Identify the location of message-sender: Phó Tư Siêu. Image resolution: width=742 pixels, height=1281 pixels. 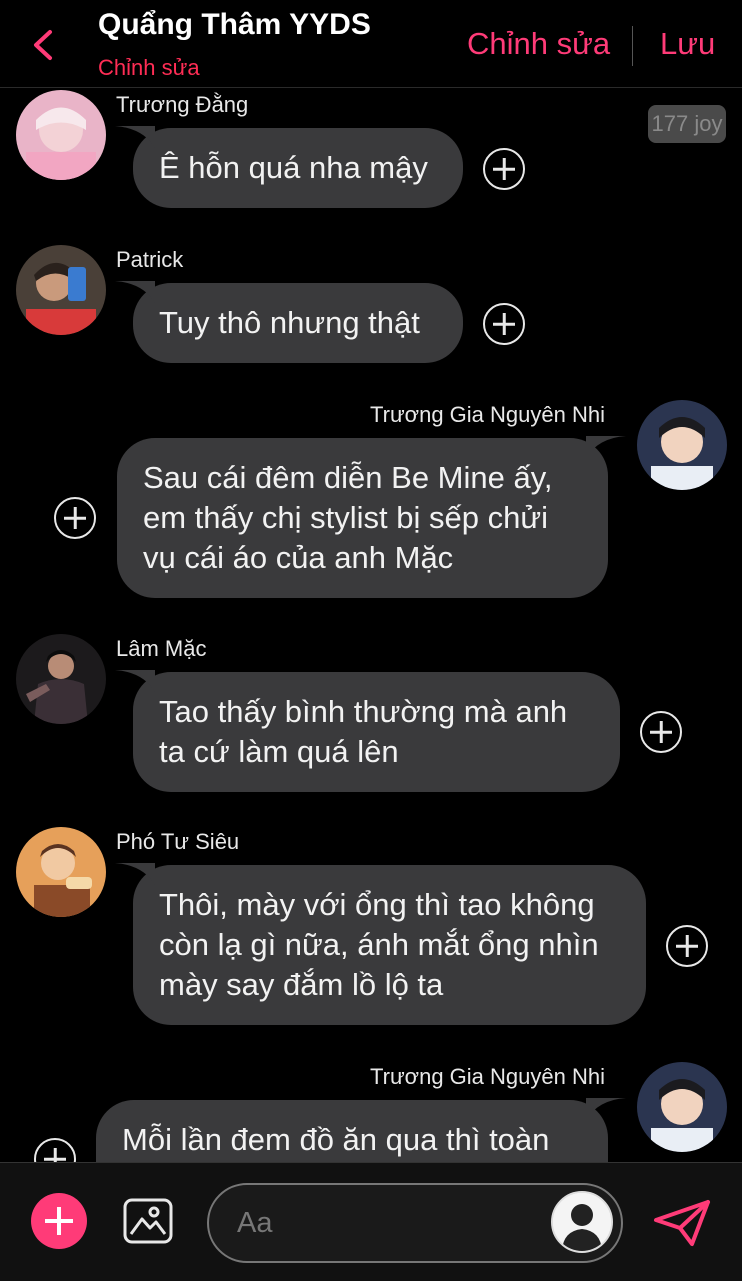
(178, 841).